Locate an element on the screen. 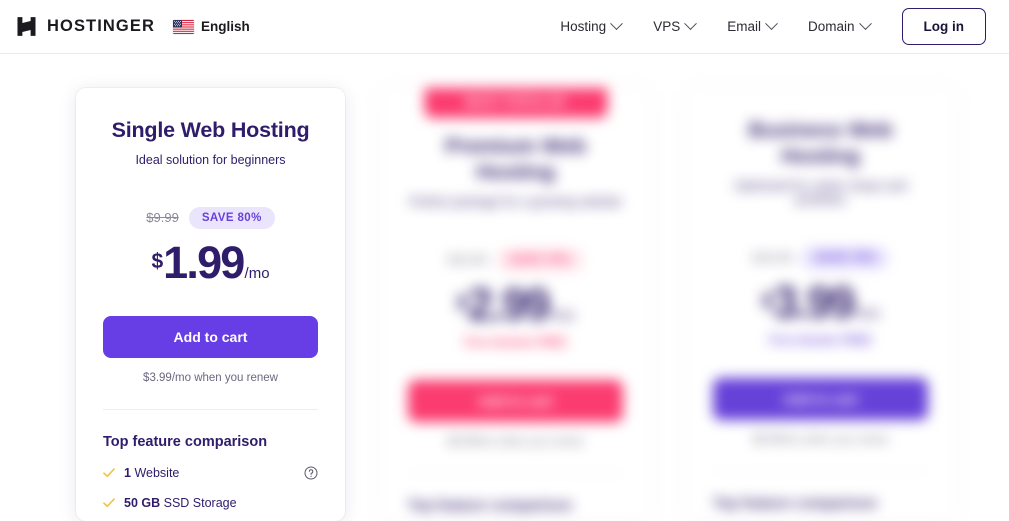  most-popular-ribbon: MOST POPULAR is located at coordinates (515, 103).